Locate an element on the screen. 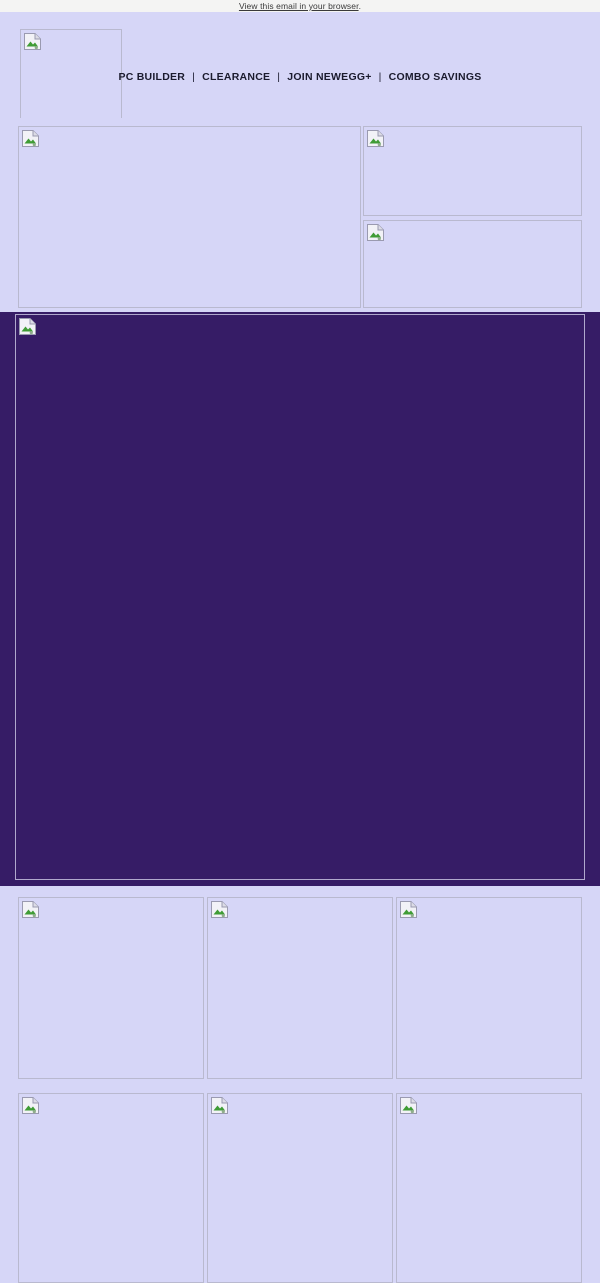 The height and width of the screenshot is (1283, 600). preheader-period: . is located at coordinates (360, 6).